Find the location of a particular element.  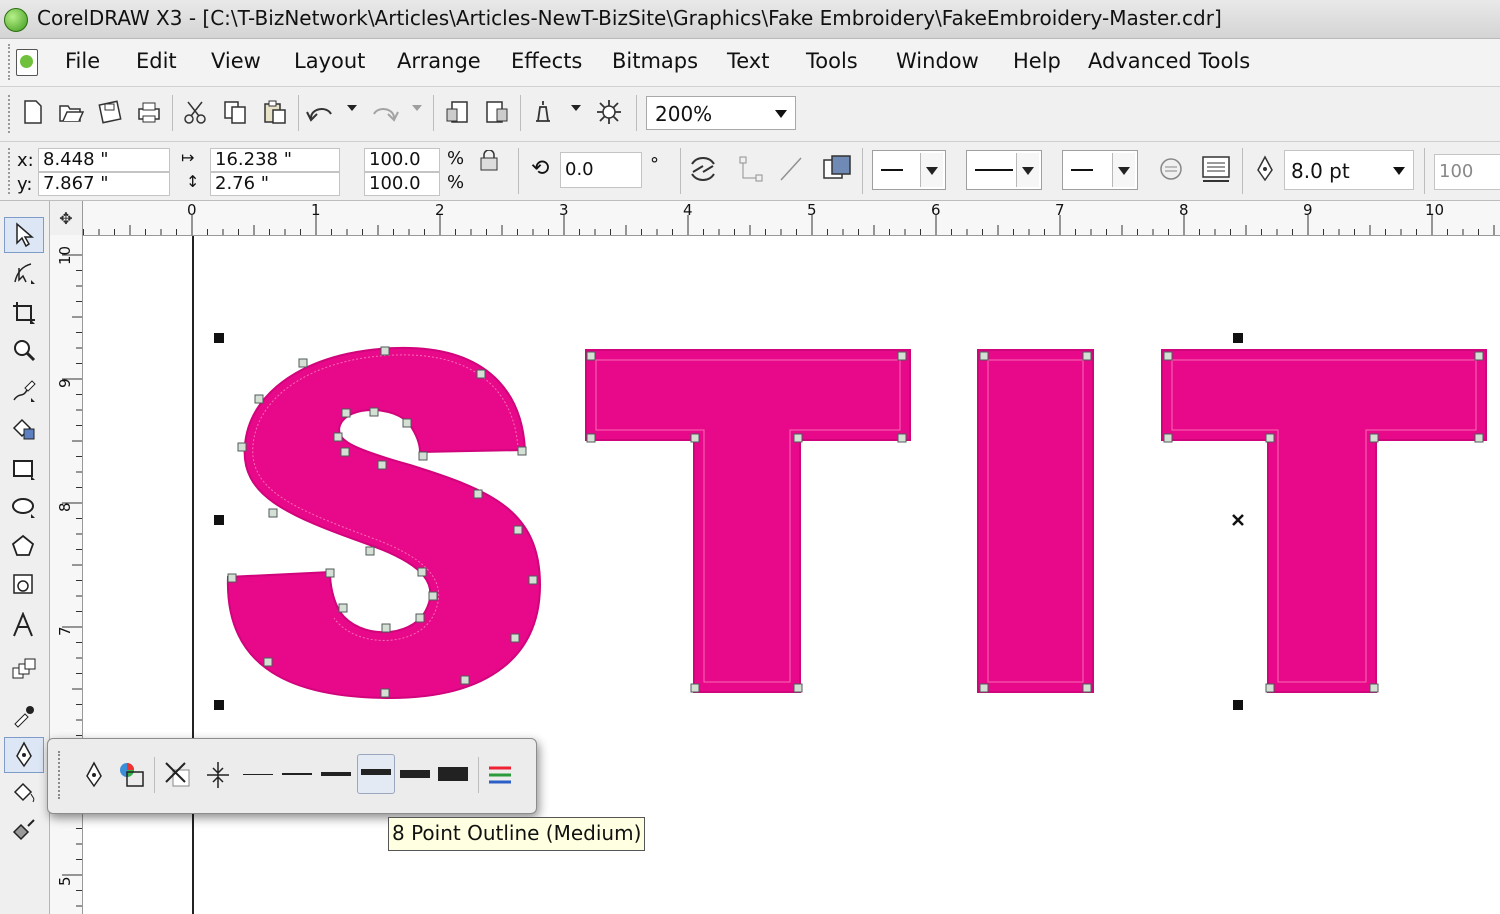

flyout-grip is located at coordinates (60, 775).